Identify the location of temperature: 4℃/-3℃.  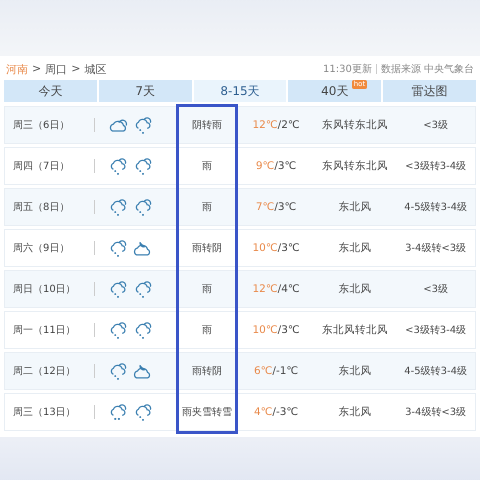
(276, 412).